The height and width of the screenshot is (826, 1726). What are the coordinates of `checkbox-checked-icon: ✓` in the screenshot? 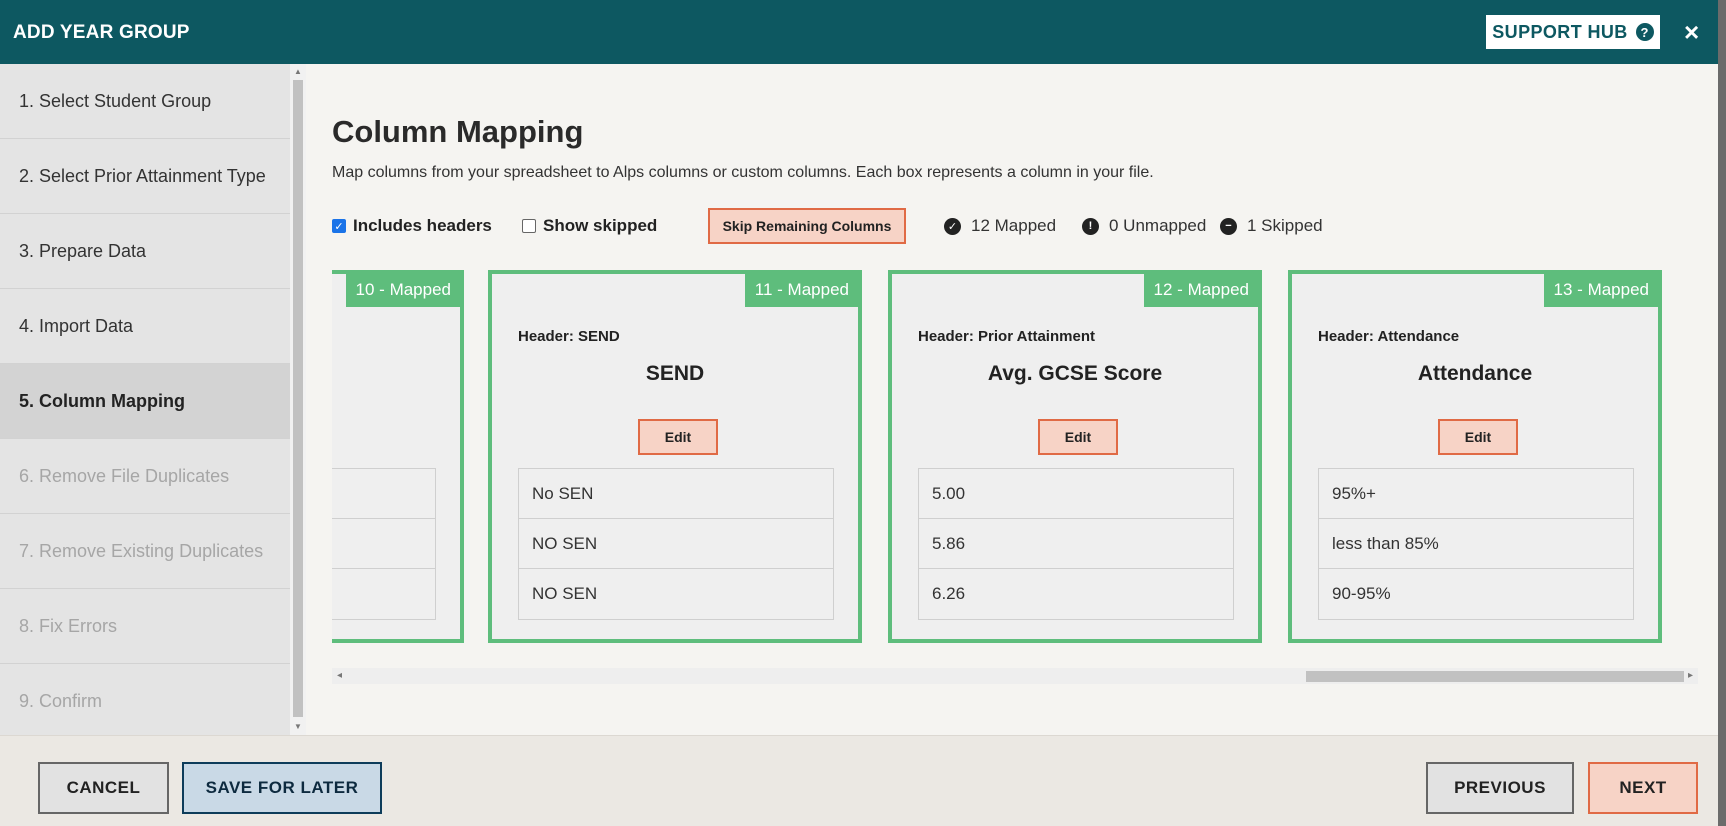 It's located at (339, 226).